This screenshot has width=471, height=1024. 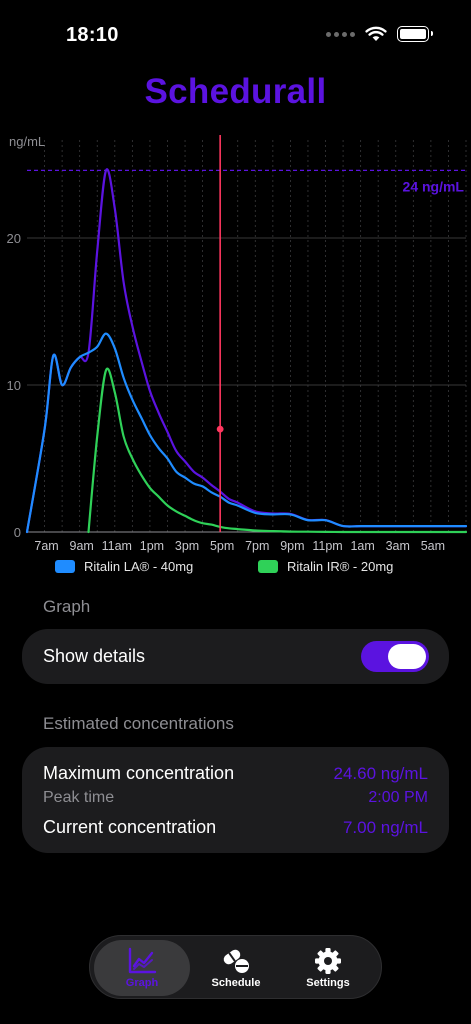 I want to click on gear-icon, so click(x=328, y=961).